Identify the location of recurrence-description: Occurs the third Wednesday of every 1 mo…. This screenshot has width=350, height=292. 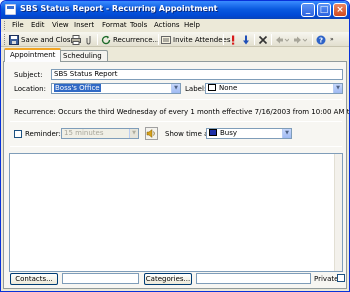
(204, 112).